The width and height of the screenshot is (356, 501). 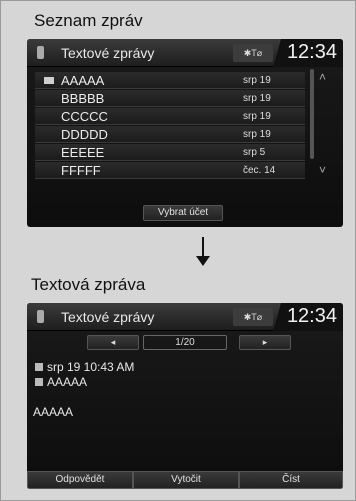 I want to click on message-row-5: EEEEE srp 5, so click(x=170, y=152).